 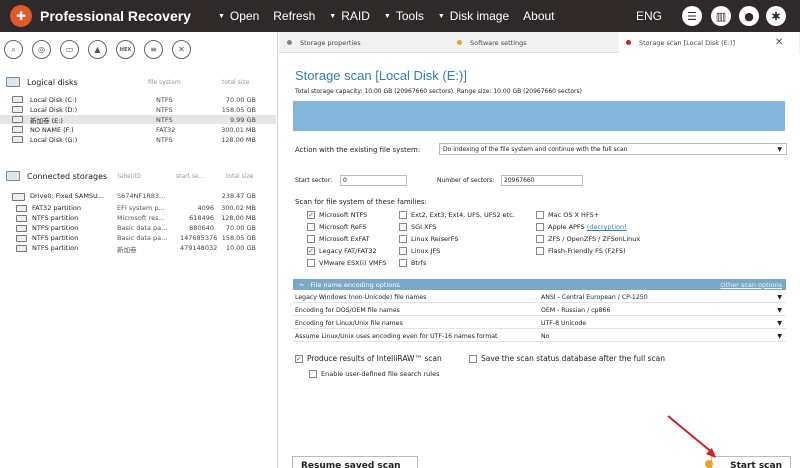 I want to click on family-refs-checkbox: Microsoft ReFS, so click(x=337, y=227).